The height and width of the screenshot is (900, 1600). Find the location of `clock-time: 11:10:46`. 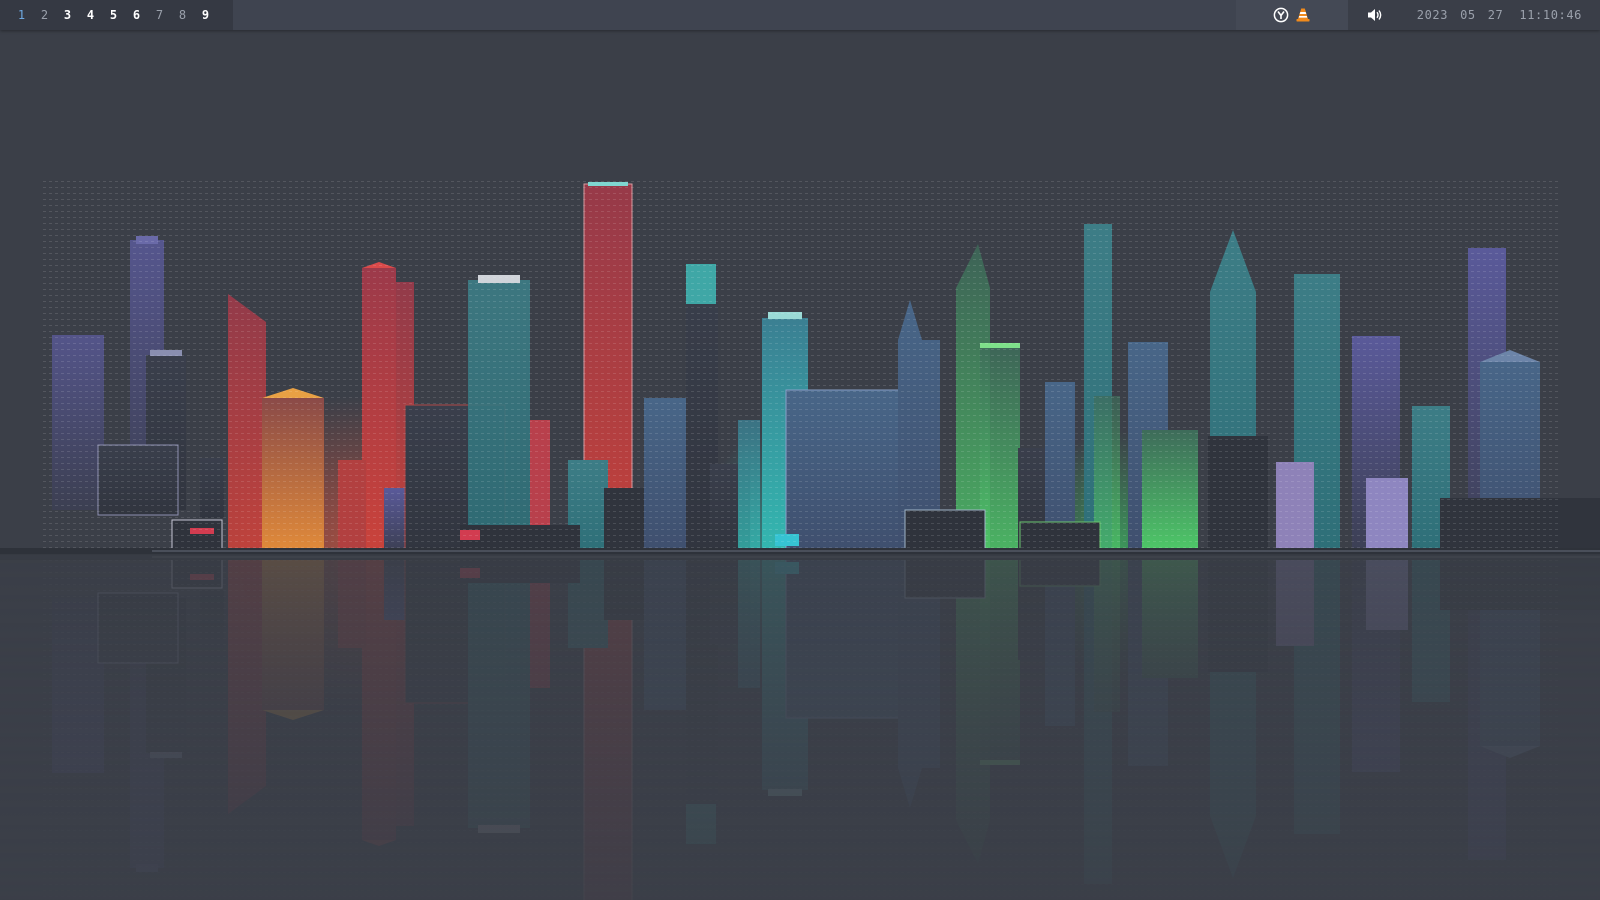

clock-time: 11:10:46 is located at coordinates (1550, 15).